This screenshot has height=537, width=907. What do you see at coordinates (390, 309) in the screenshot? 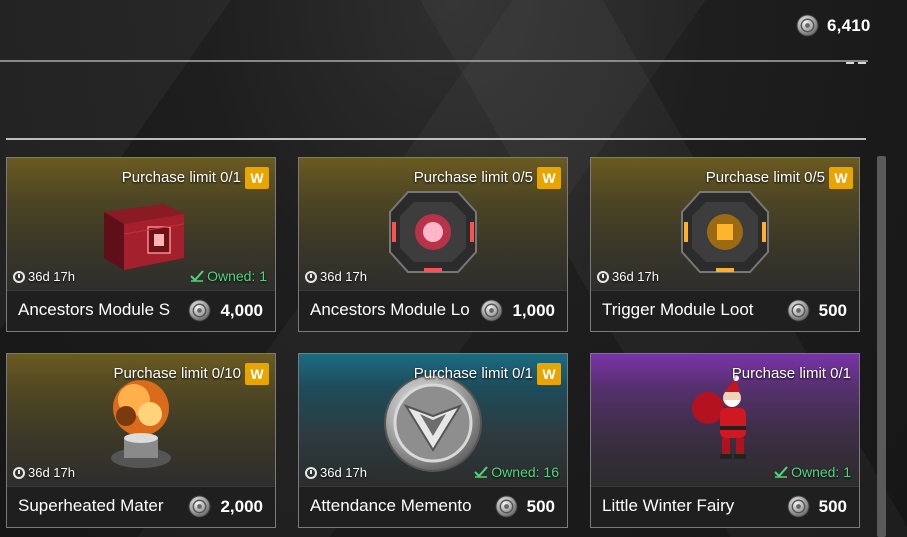
I see `item-name: Ancestors Module Lo` at bounding box center [390, 309].